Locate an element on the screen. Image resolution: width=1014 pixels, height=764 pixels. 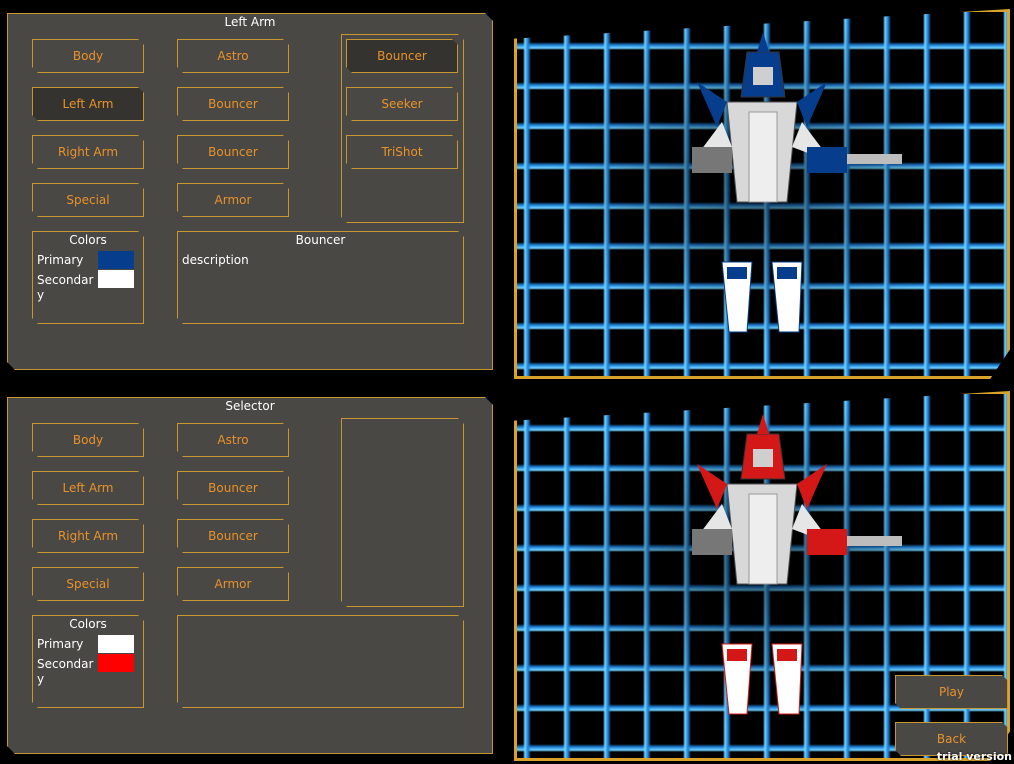
info-box: Bouncer description is located at coordinates (320, 277).